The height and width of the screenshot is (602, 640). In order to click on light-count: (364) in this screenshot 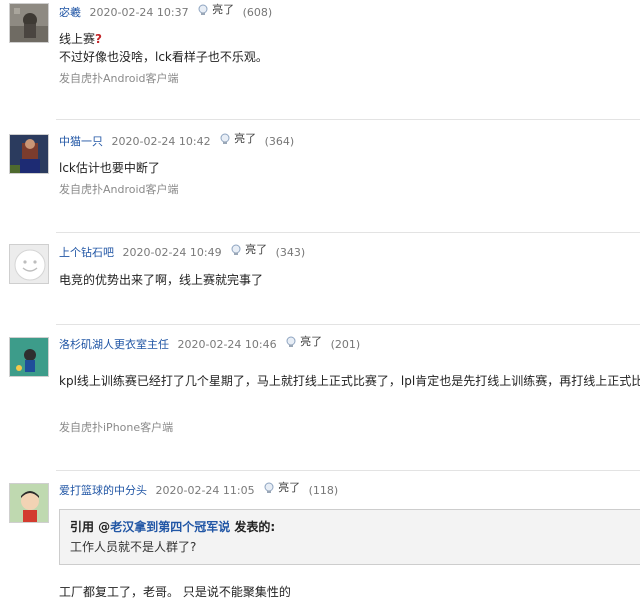, I will do `click(279, 141)`.